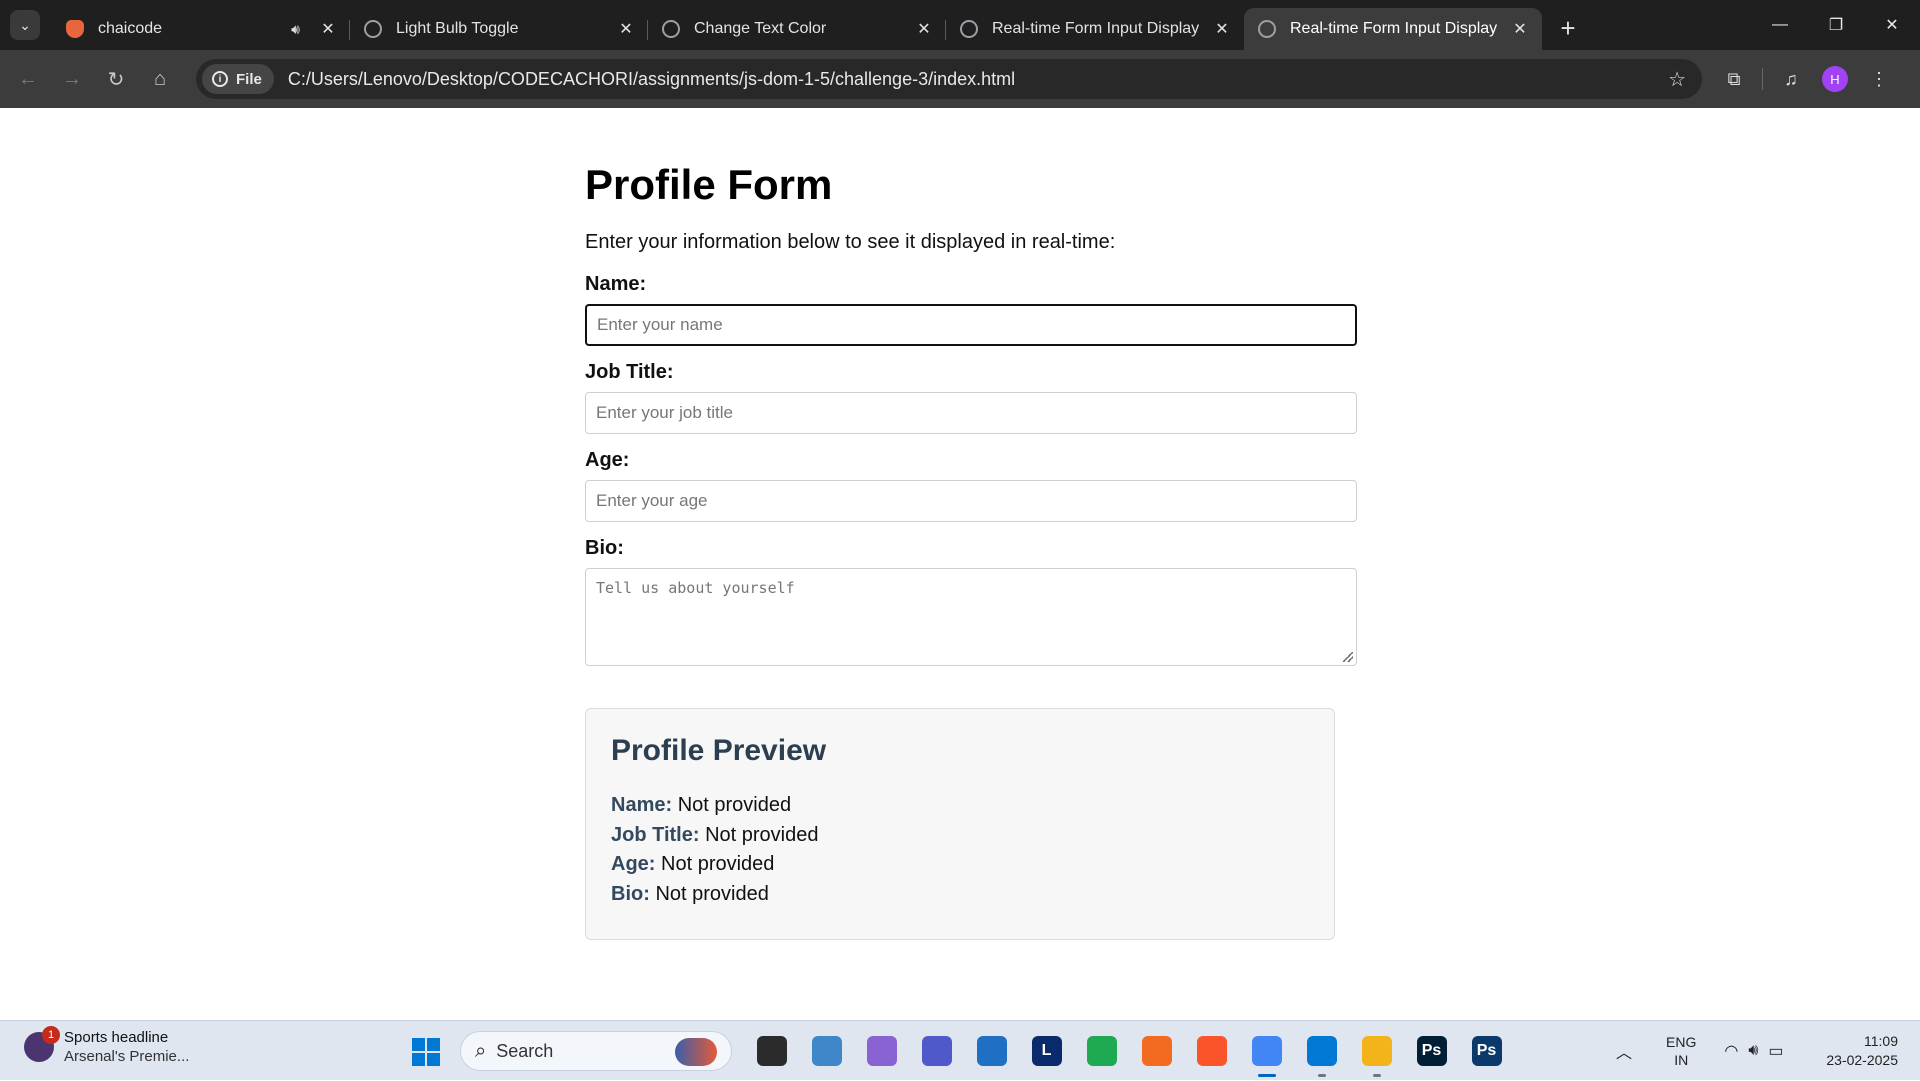 The height and width of the screenshot is (1081, 1920). What do you see at coordinates (481, 1050) in the screenshot?
I see `search-icon: ⌕` at bounding box center [481, 1050].